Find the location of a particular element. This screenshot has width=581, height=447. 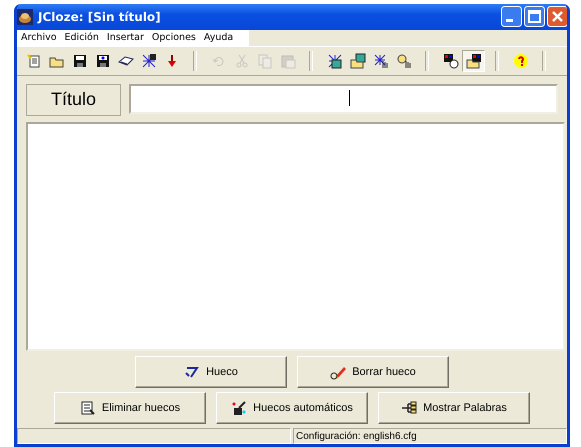

scissors-icon is located at coordinates (242, 60).